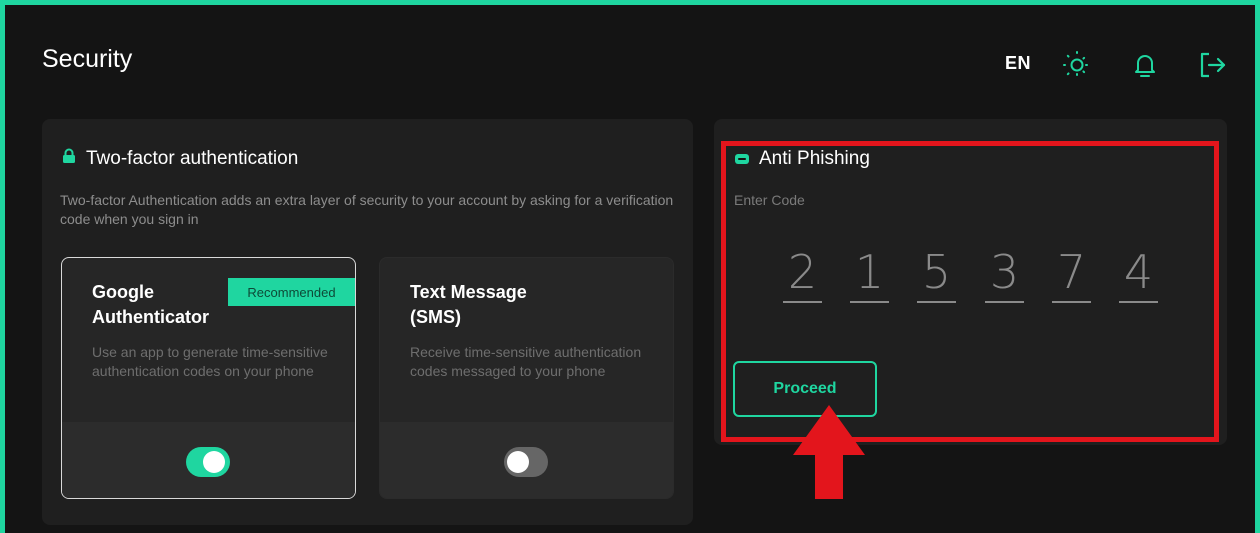  I want to click on logout-icon, so click(1213, 65).